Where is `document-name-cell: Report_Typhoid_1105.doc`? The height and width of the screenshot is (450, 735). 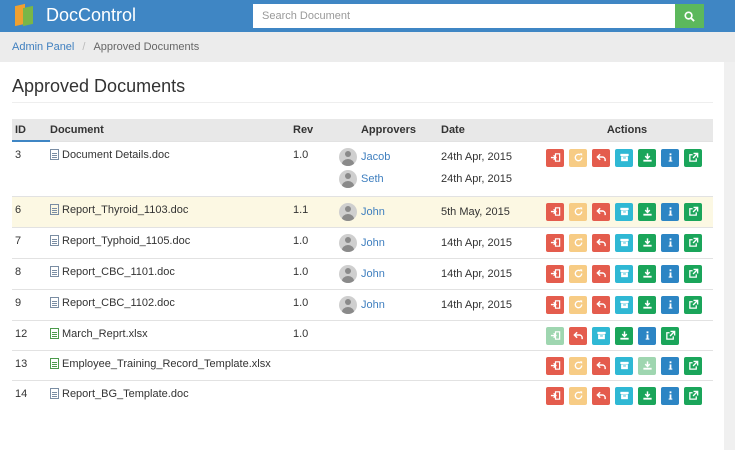
document-name-cell: Report_Typhoid_1105.doc is located at coordinates (171, 237).